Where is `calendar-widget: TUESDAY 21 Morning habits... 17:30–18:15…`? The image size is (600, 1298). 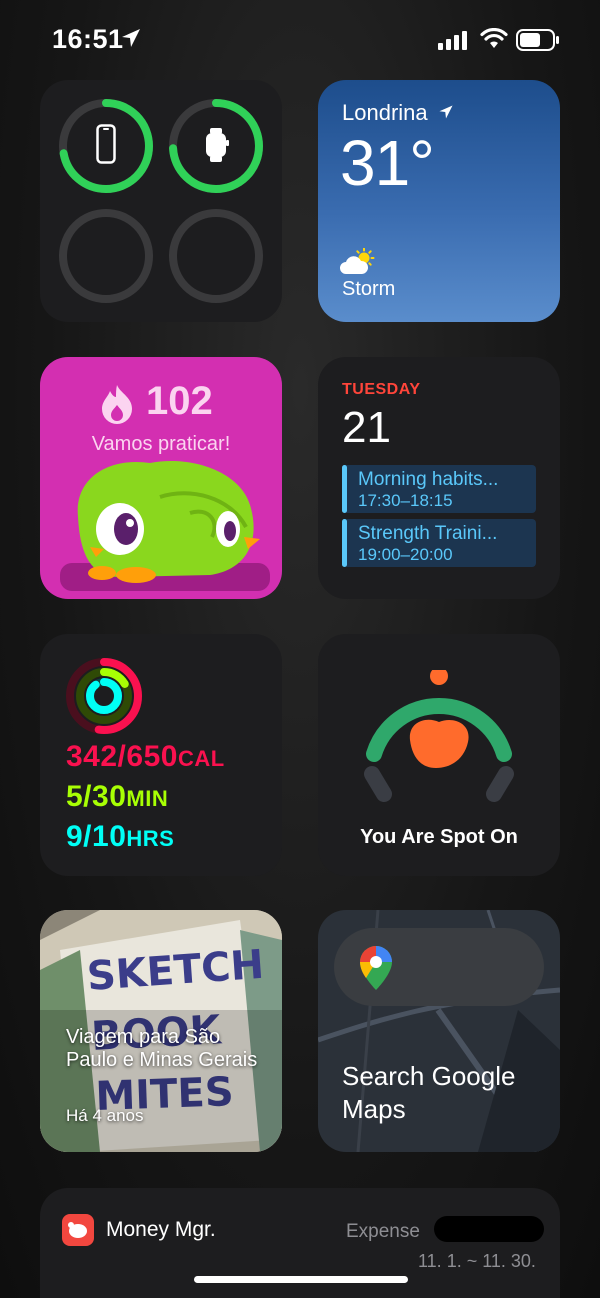
calendar-widget: TUESDAY 21 Morning habits... 17:30–18:15… is located at coordinates (439, 478).